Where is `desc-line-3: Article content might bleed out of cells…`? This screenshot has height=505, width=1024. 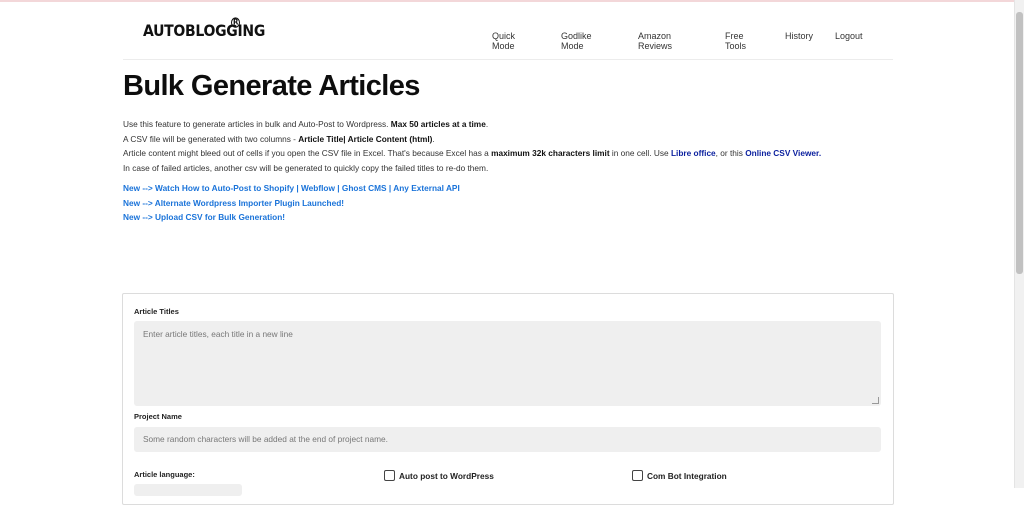 desc-line-3: Article content might bleed out of cells… is located at coordinates (472, 153).